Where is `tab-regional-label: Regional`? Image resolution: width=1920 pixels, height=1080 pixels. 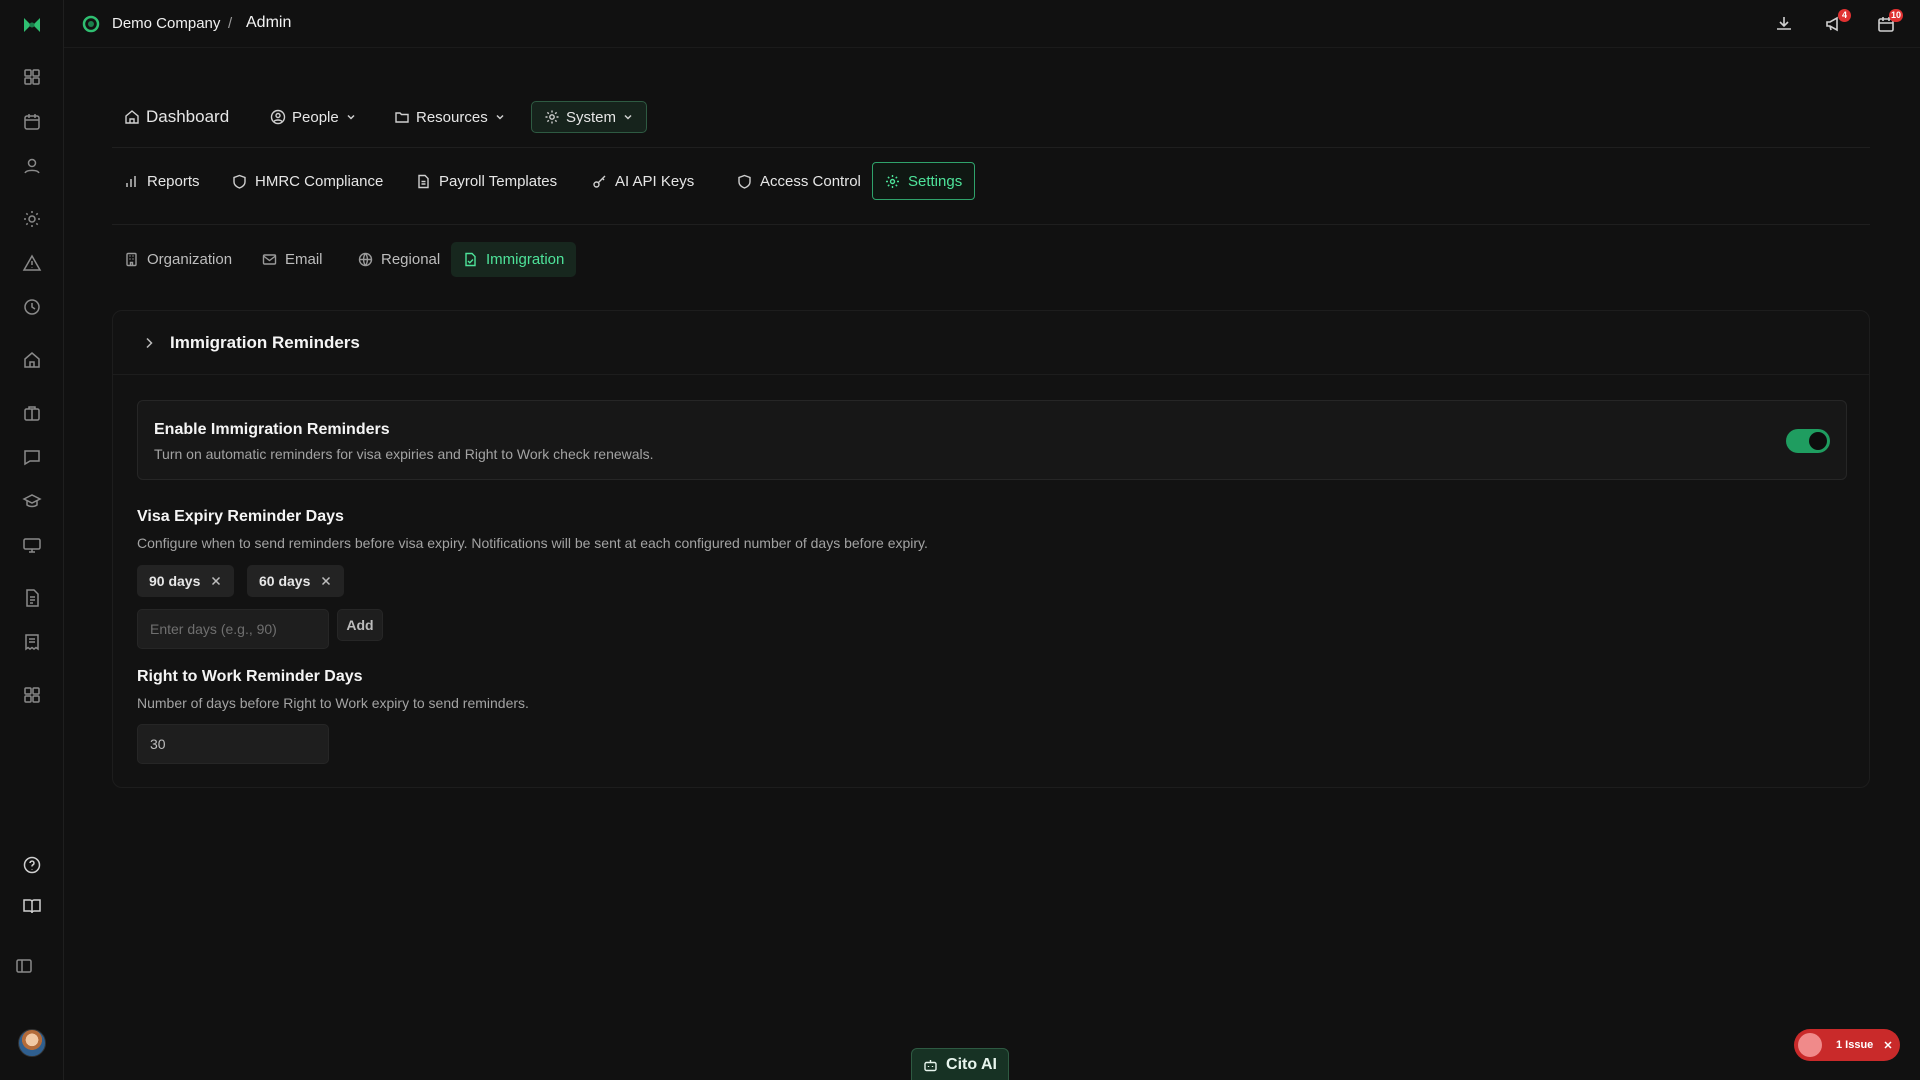
tab-regional-label: Regional is located at coordinates (411, 259).